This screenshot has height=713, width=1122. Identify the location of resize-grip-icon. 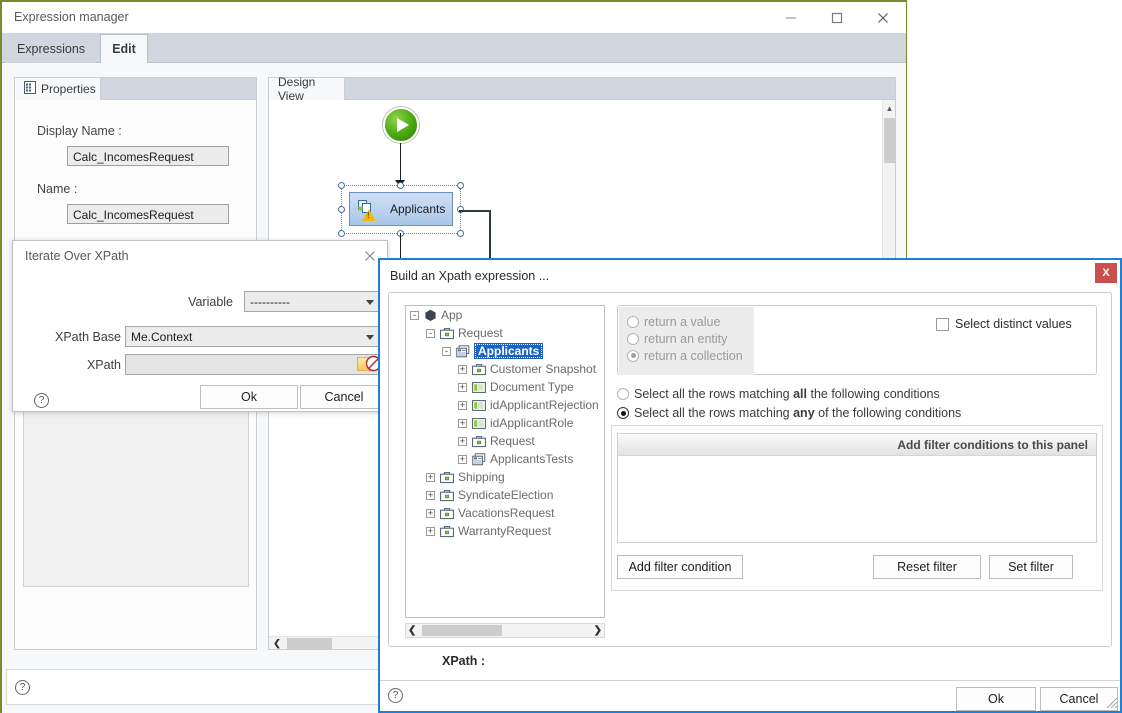
(1111, 702).